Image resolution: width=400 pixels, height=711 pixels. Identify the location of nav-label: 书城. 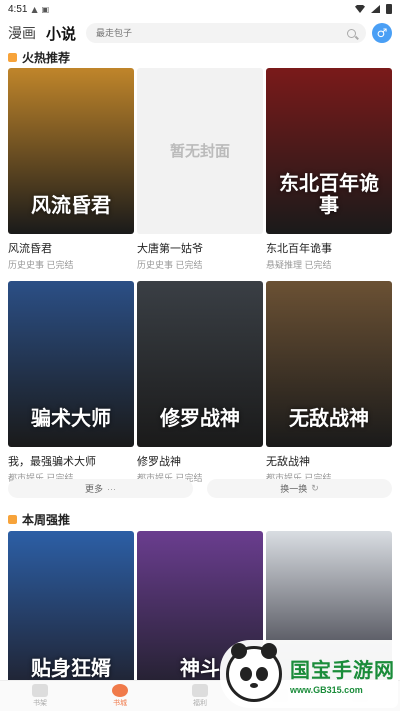
(120, 703).